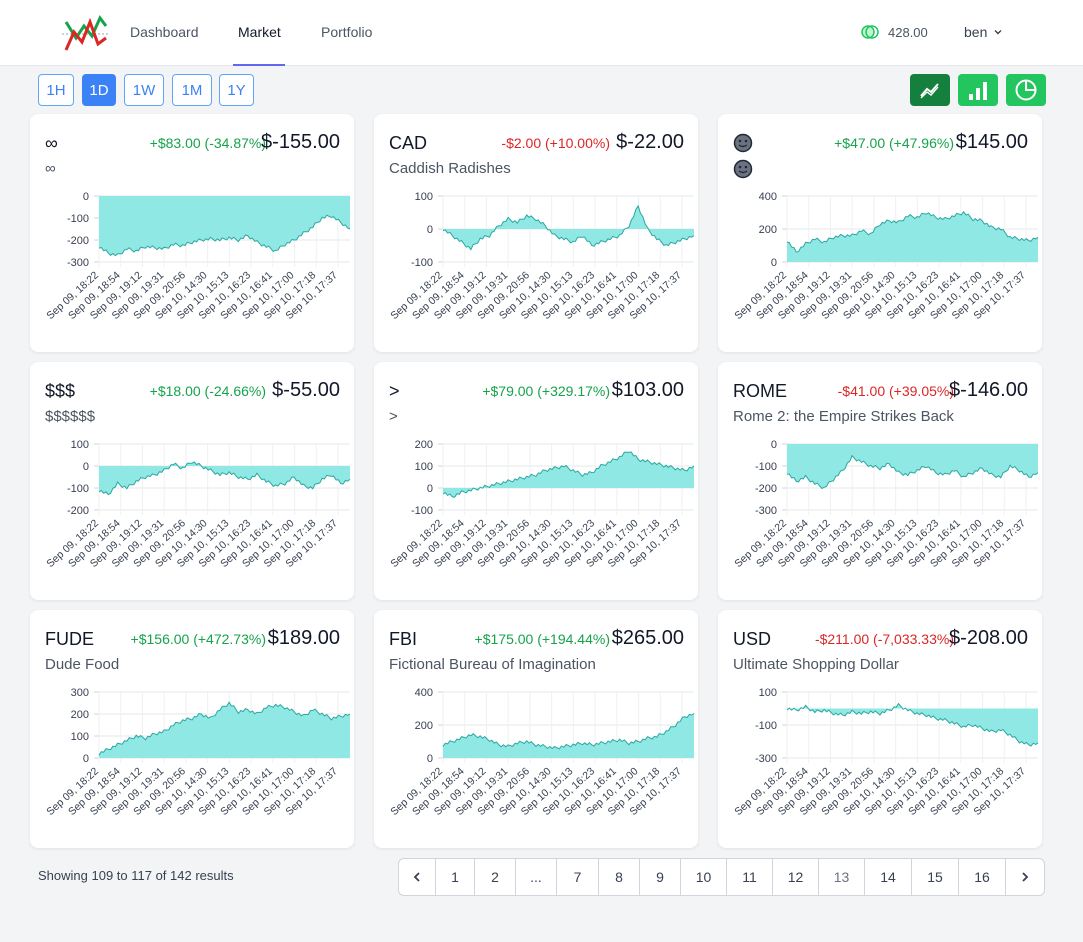  What do you see at coordinates (842, 877) in the screenshot?
I see `current-page-button: 13` at bounding box center [842, 877].